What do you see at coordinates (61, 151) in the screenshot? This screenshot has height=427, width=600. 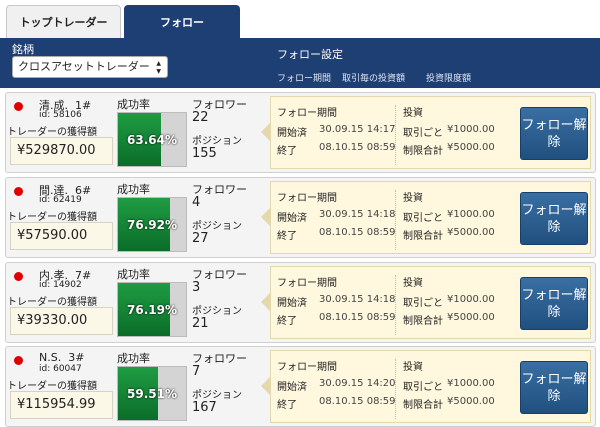 I see `gain-value: ¥529870.00` at bounding box center [61, 151].